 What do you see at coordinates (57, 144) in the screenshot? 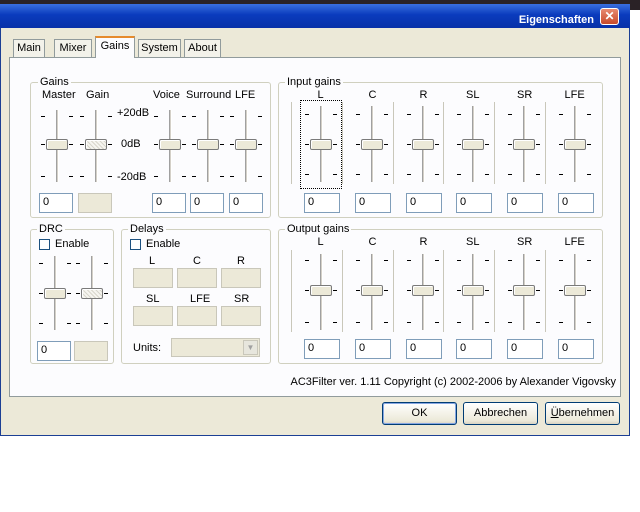
I see `master-slider-thumb` at bounding box center [57, 144].